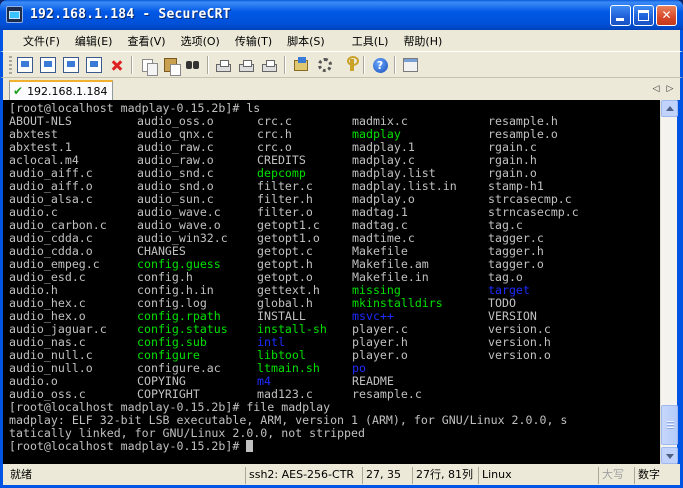  I want to click on scroll-down-button, so click(669, 455).